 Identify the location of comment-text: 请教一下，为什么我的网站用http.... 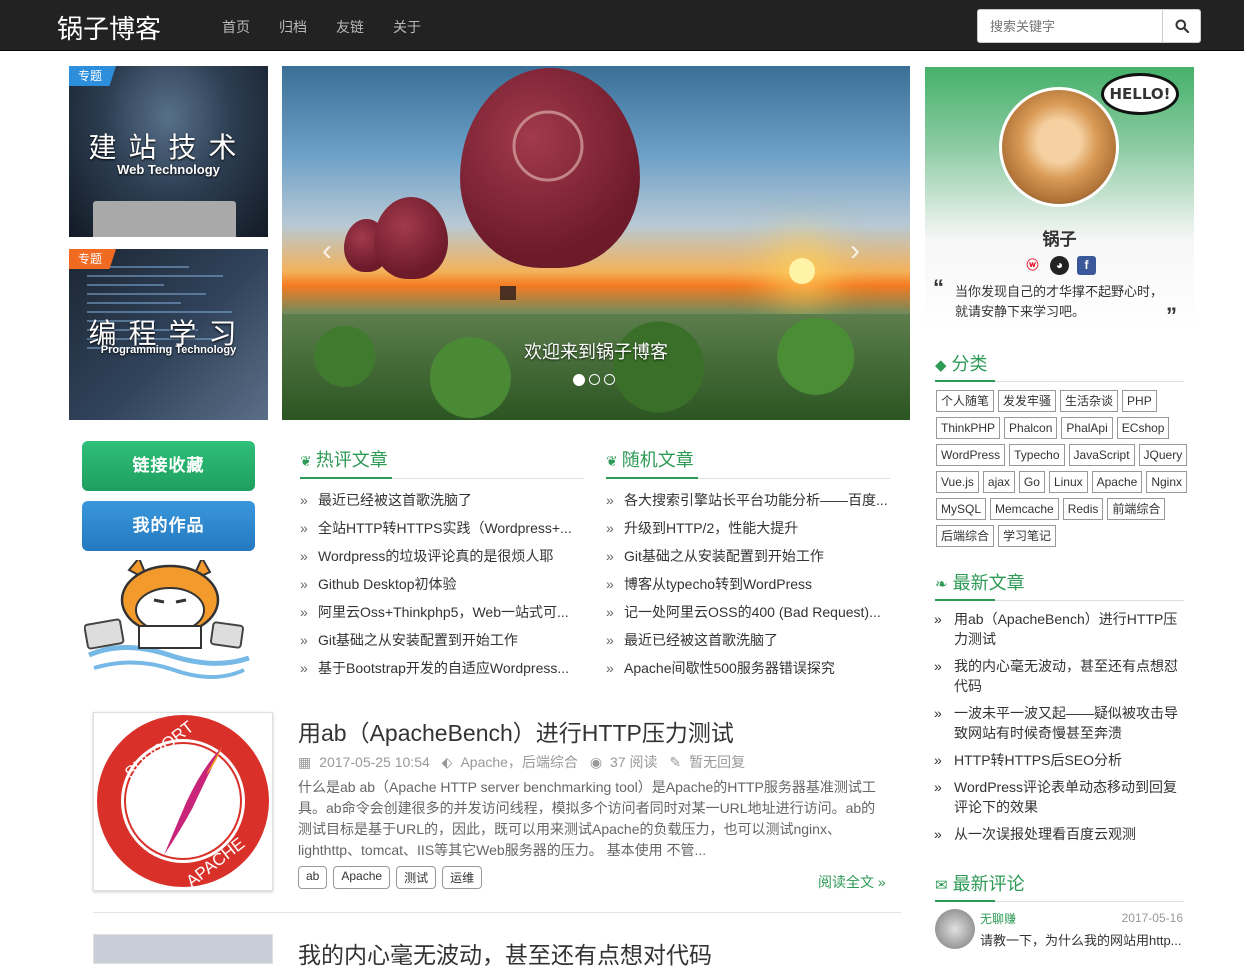
(1082, 939).